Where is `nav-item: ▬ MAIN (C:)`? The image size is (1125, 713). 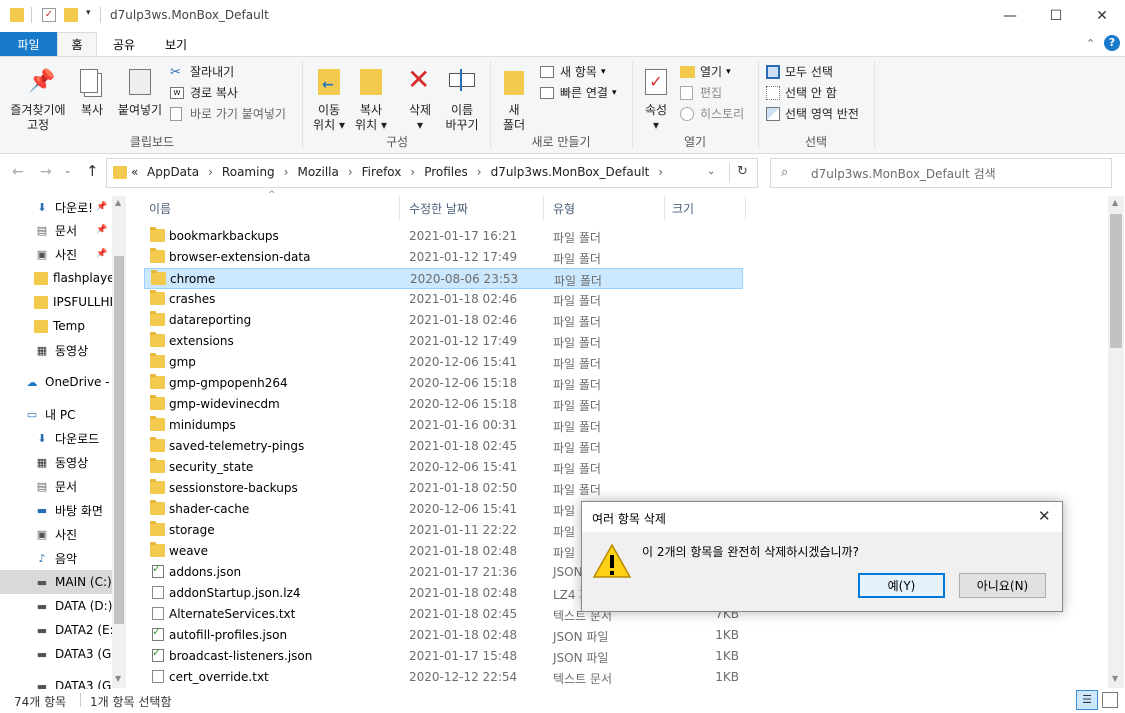
nav-item: ▬ MAIN (C:) is located at coordinates (56, 582).